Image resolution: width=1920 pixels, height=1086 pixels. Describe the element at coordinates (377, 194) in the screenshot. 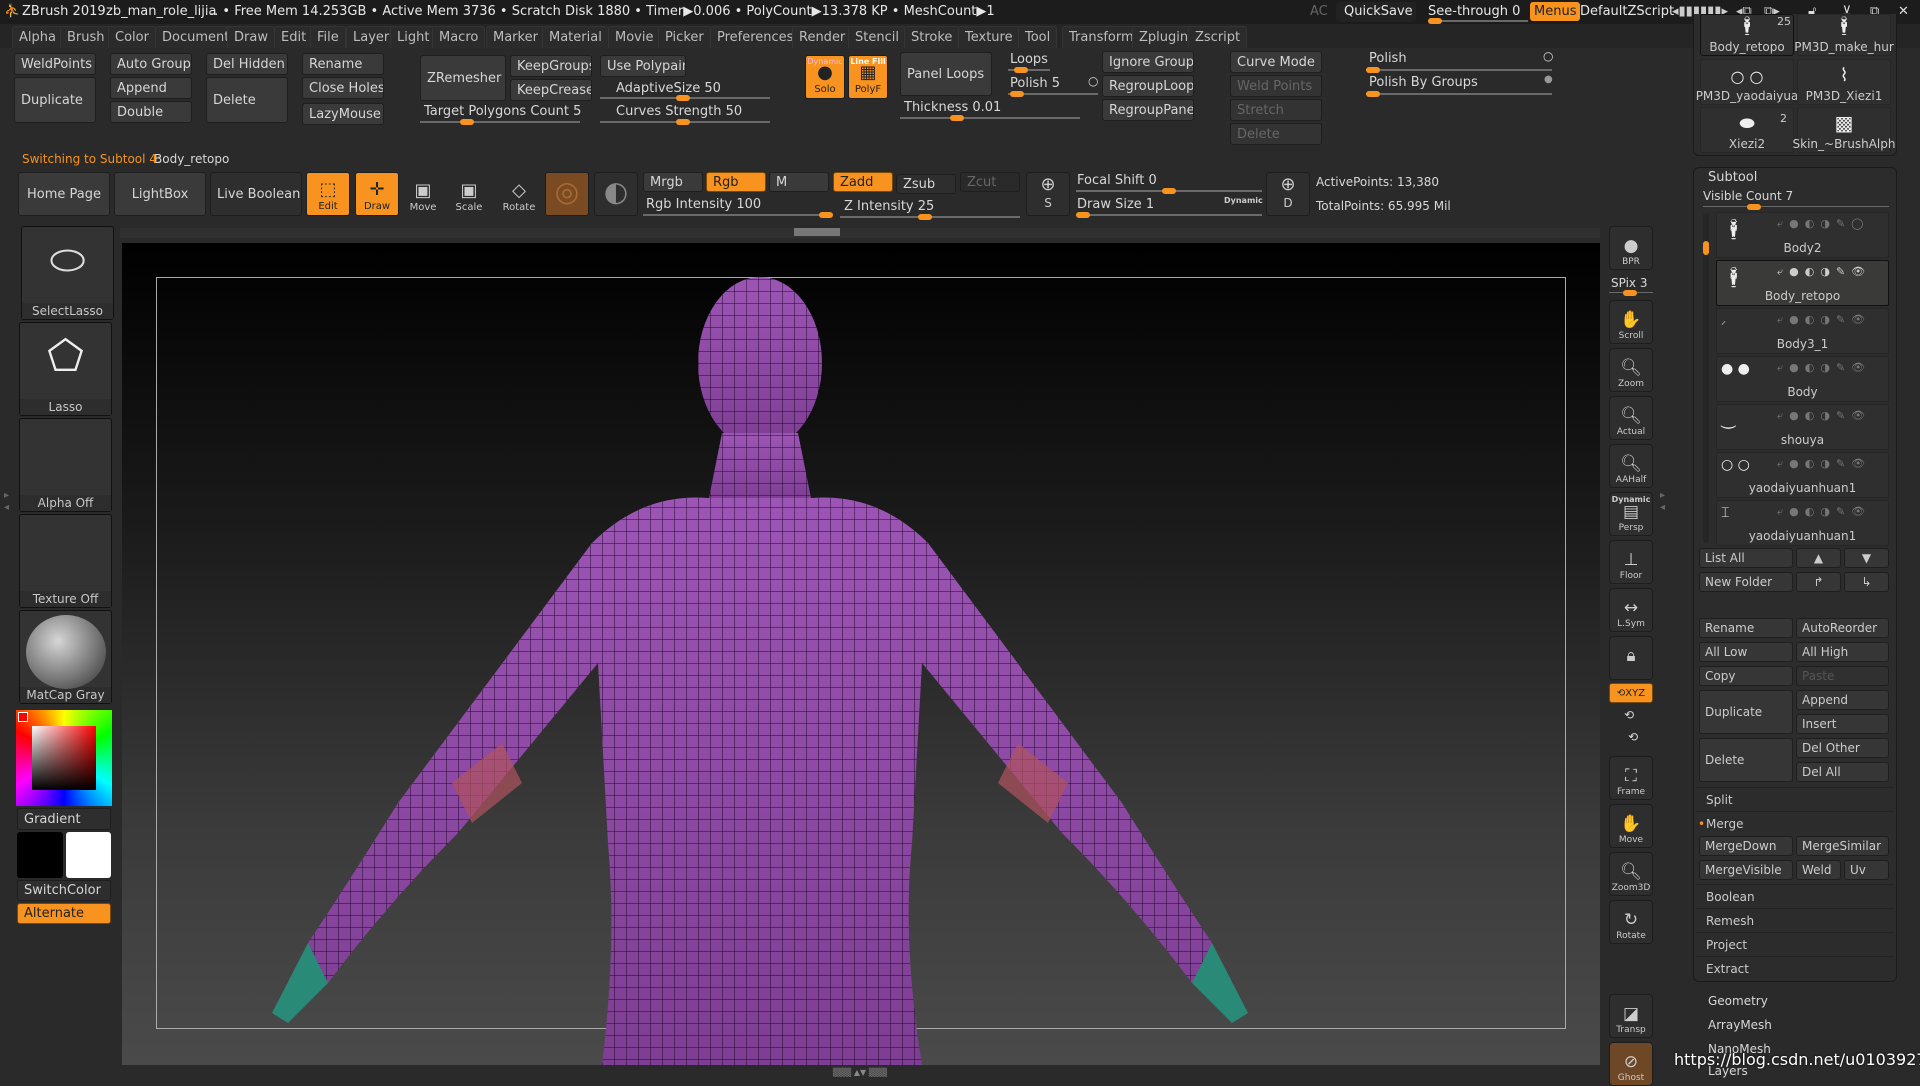

I see `draw-button: ✛ Draw` at that location.